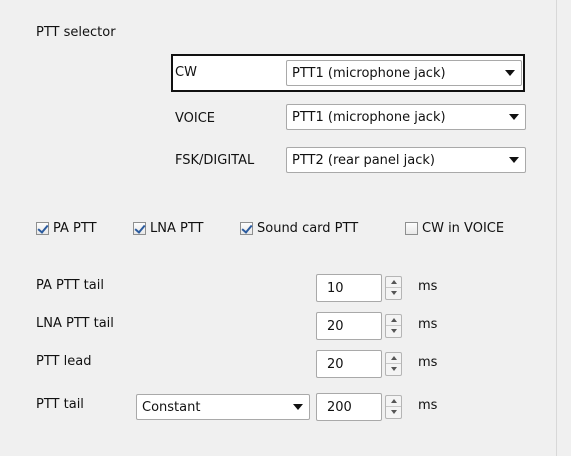 The width and height of the screenshot is (571, 456). I want to click on ptt-tail-mode-select: Constant, so click(223, 407).